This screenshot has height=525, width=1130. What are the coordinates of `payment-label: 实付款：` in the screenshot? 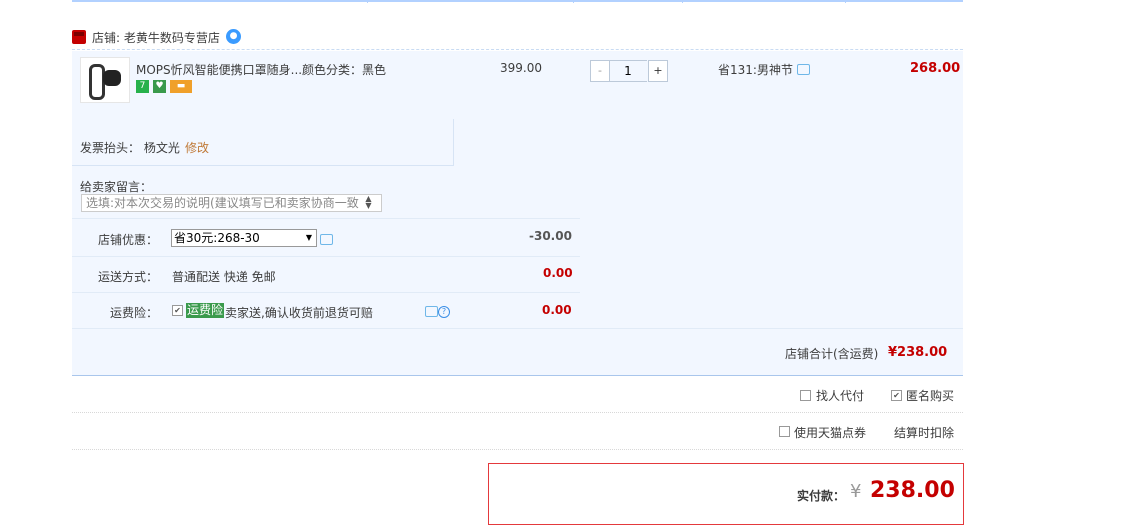 It's located at (821, 496).